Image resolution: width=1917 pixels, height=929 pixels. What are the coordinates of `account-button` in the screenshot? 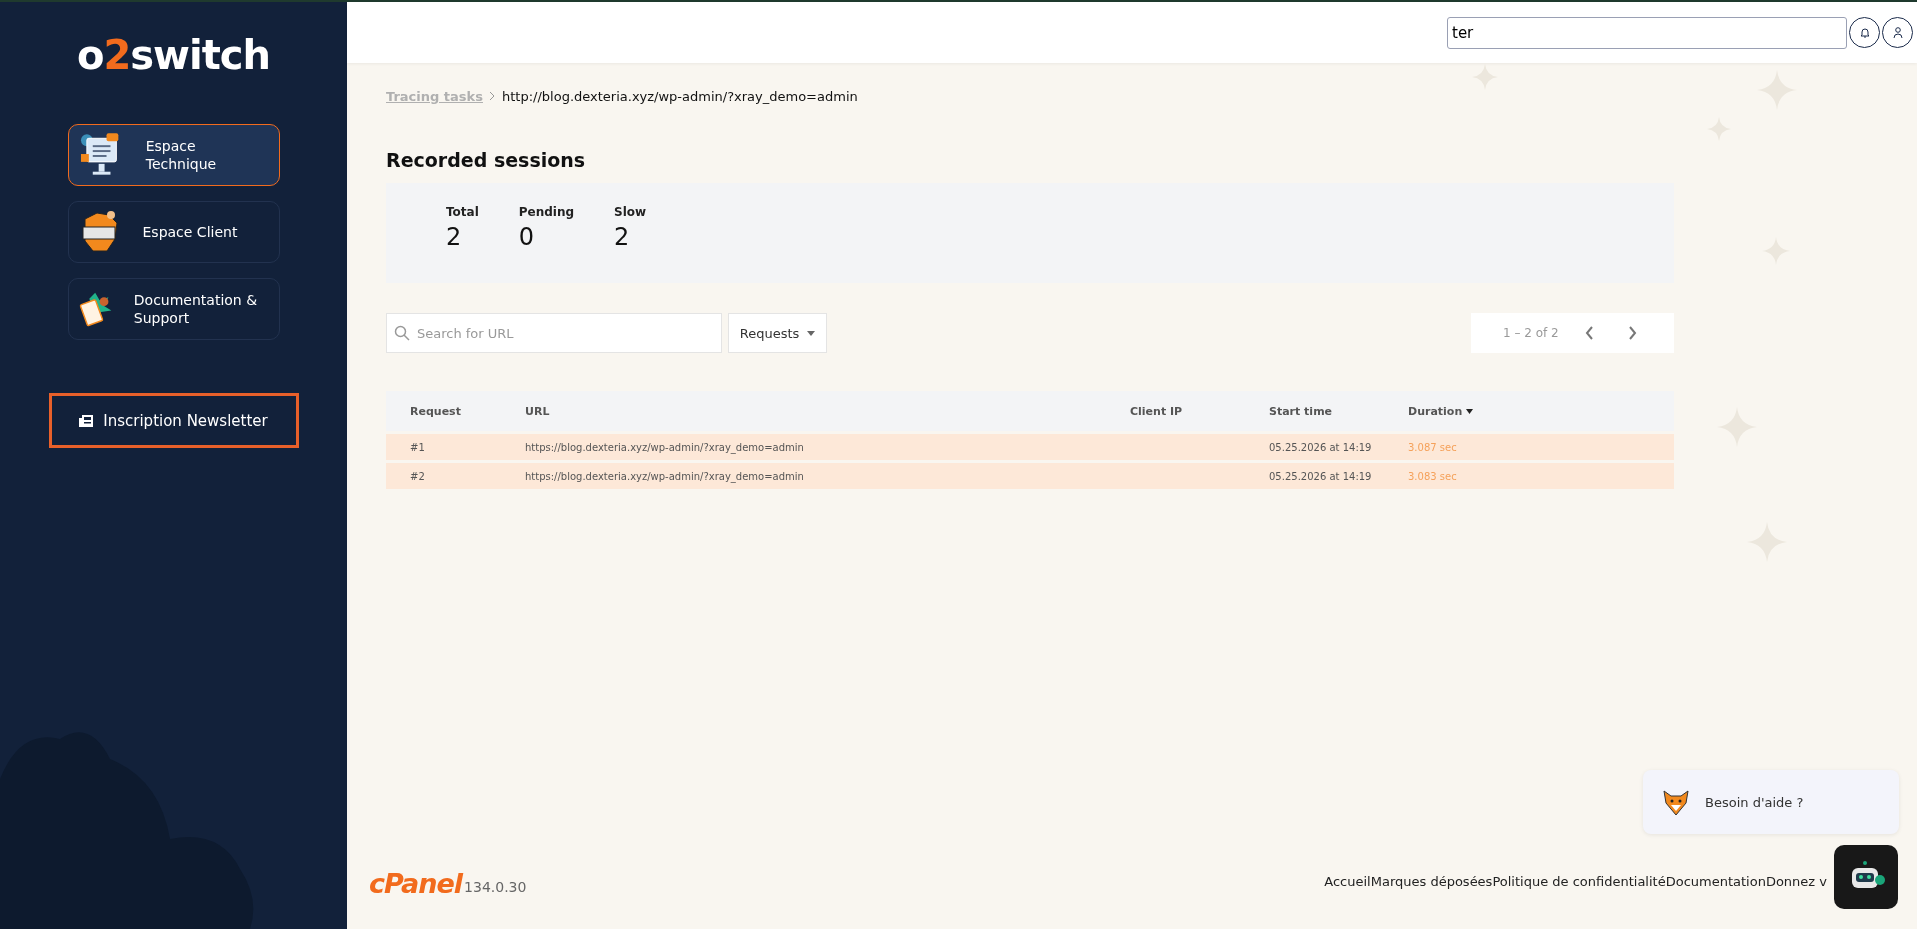 It's located at (1897, 32).